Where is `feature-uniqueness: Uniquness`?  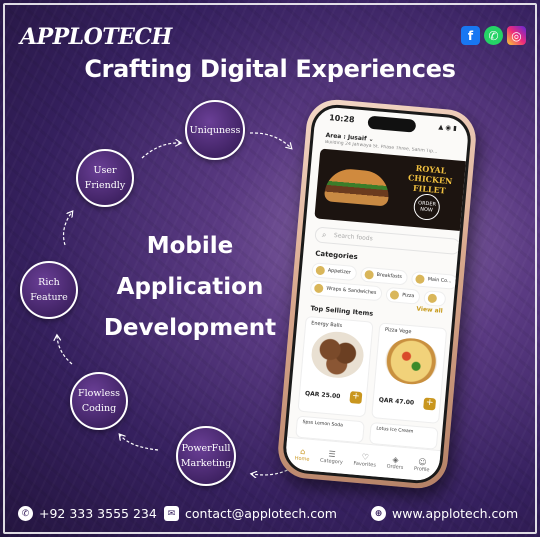 feature-uniqueness: Uniquness is located at coordinates (215, 130).